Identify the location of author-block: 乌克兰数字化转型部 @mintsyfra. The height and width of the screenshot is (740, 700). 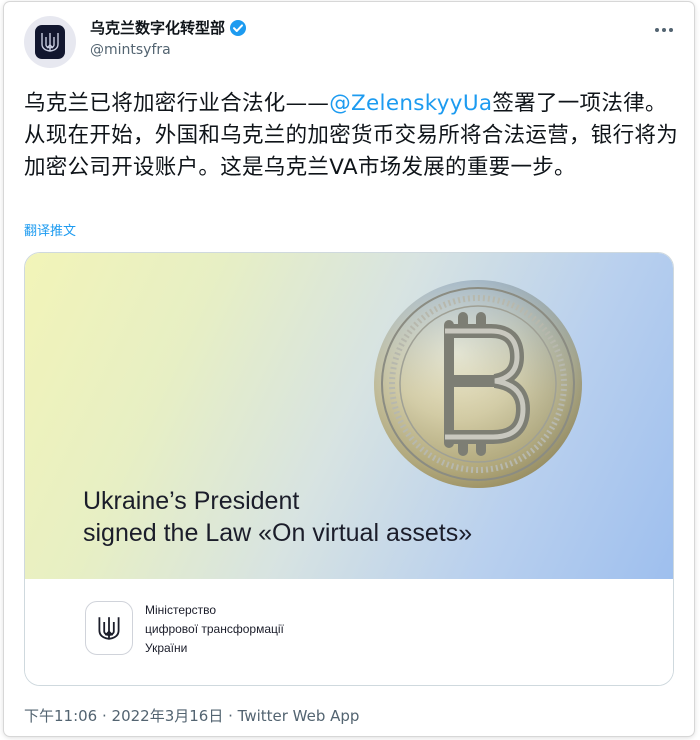
(168, 39).